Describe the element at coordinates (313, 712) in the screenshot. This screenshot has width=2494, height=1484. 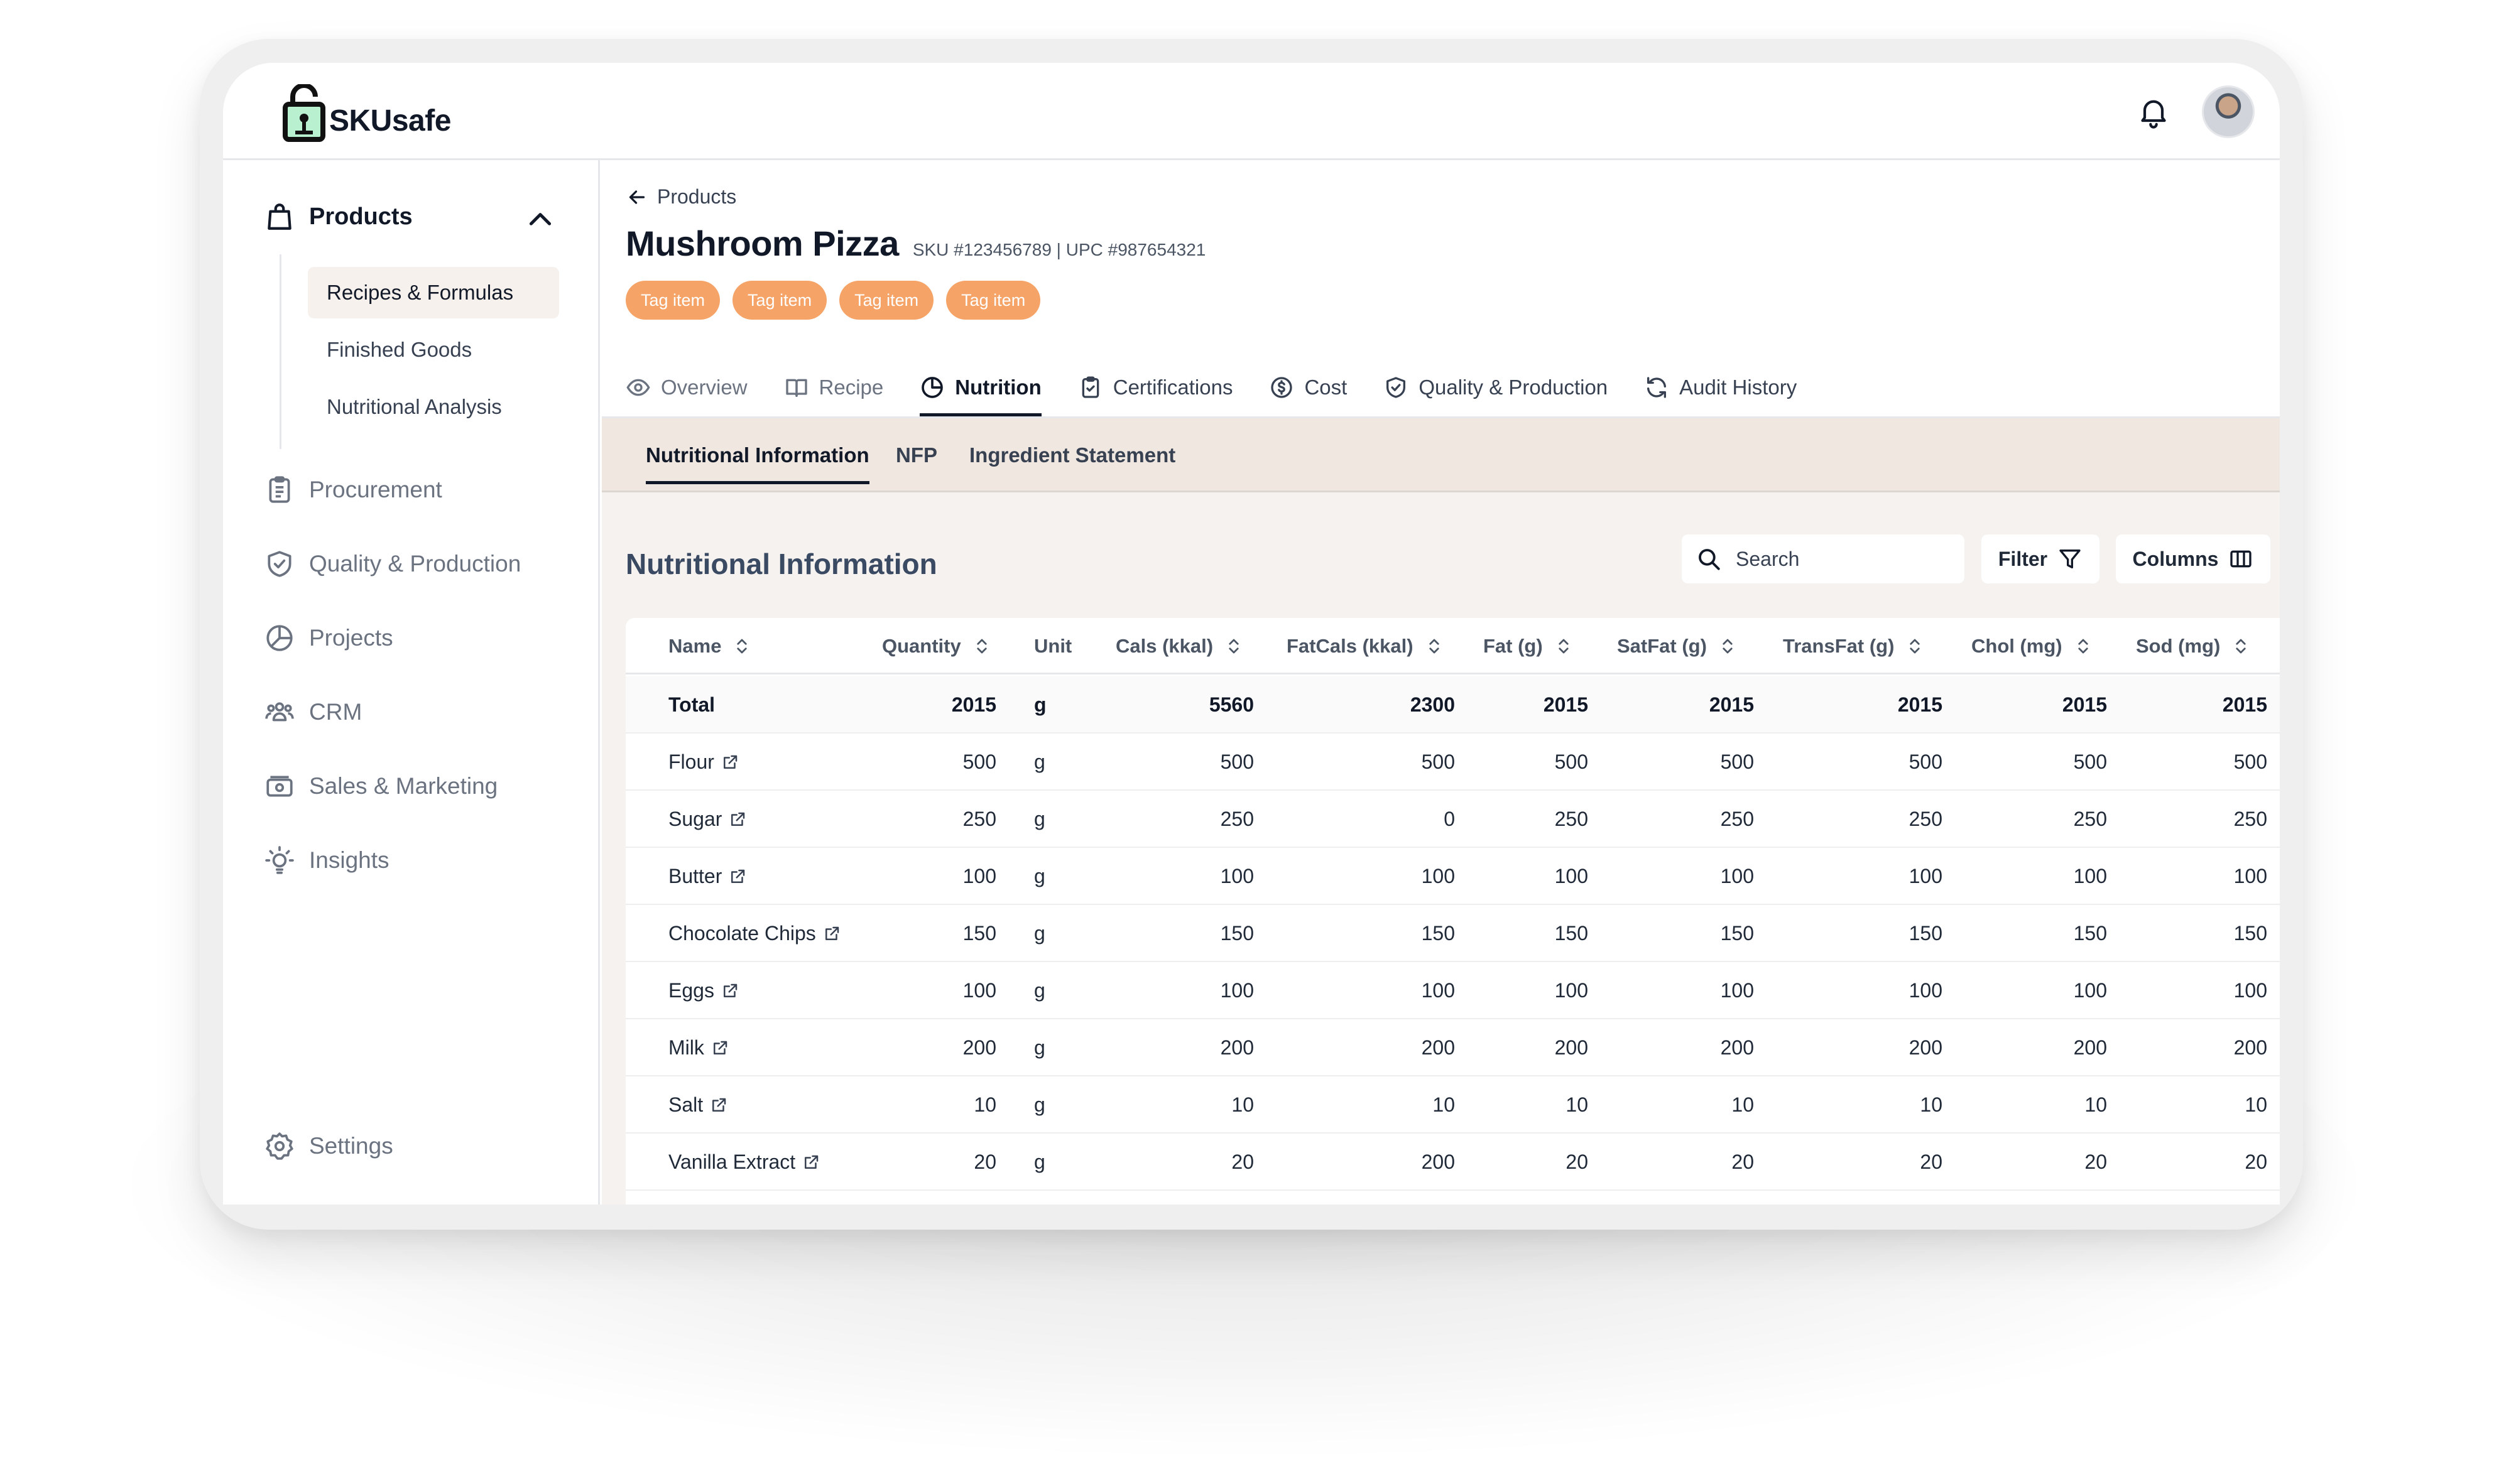
I see `sidebar-item-crm: CRM` at that location.